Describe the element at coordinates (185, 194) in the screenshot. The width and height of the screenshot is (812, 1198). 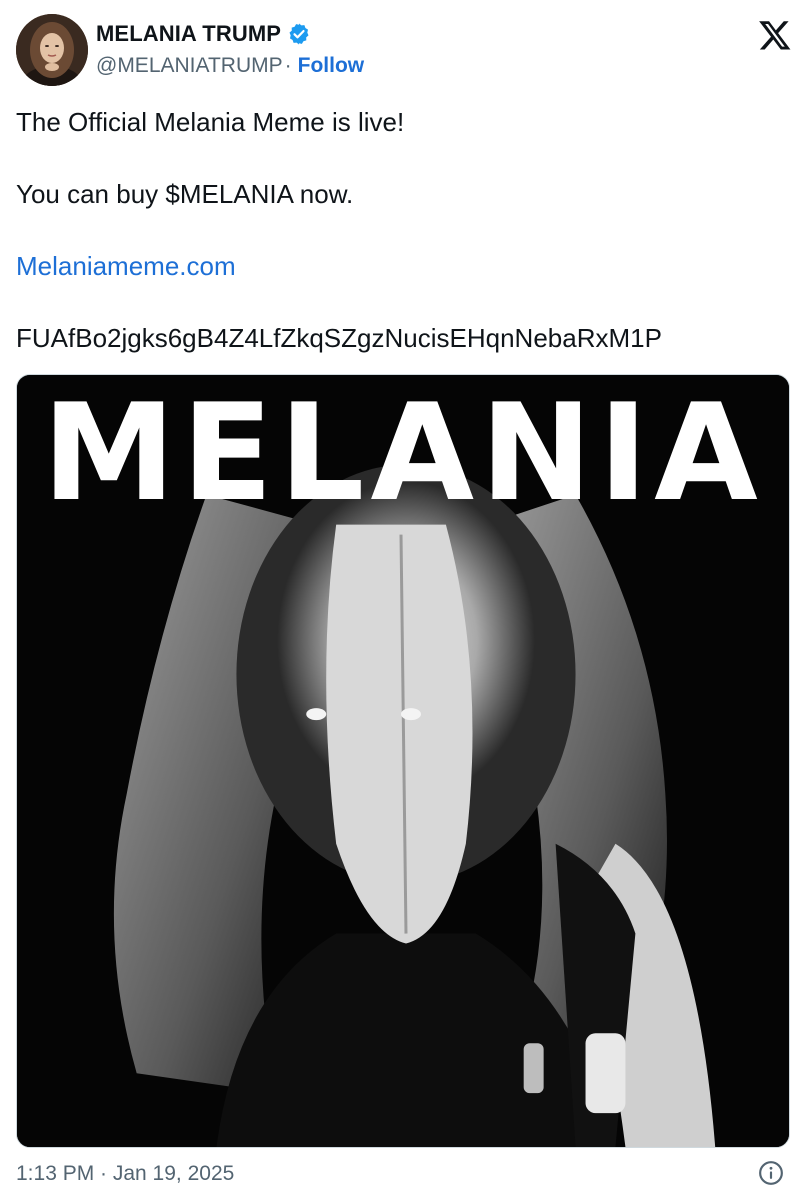
I see `tweet-text-line-2: You can buy $MELANIA now.` at that location.